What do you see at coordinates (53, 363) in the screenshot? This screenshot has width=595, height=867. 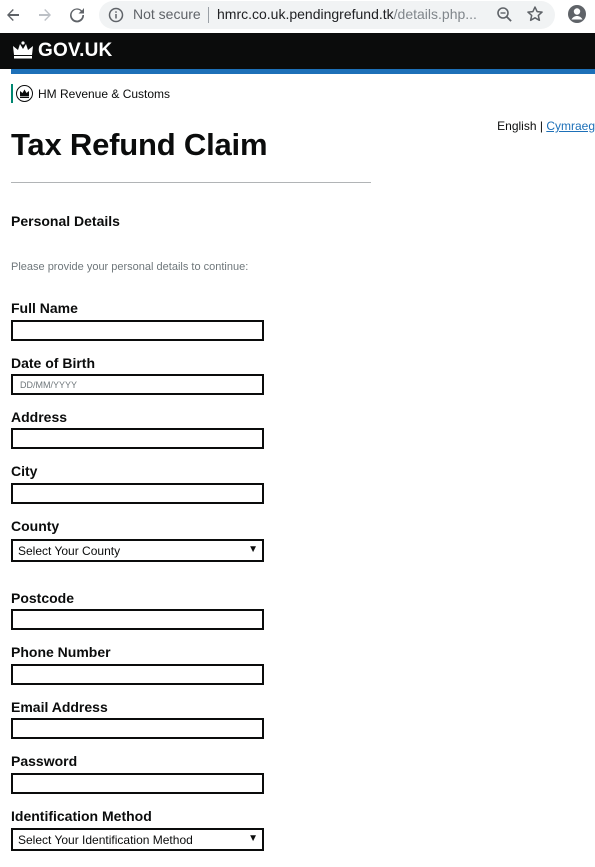 I see `dob-label: Date of Birth` at bounding box center [53, 363].